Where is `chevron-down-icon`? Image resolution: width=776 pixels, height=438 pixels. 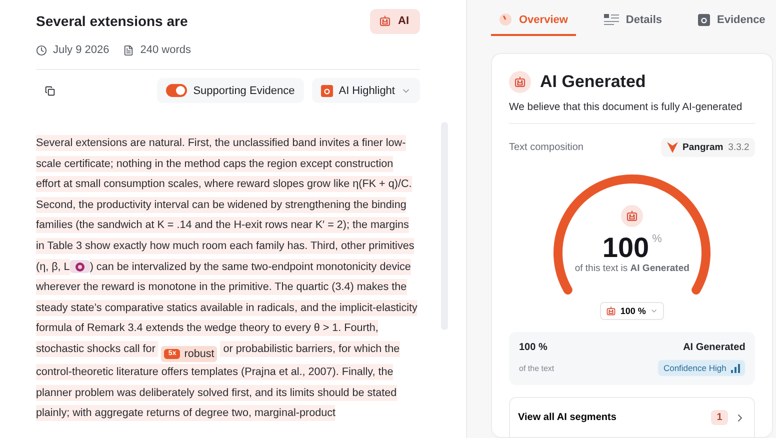 chevron-down-icon is located at coordinates (654, 311).